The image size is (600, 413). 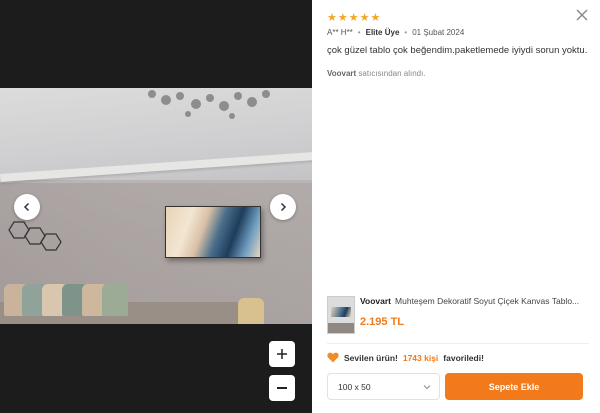 I want to click on next-image-button, so click(x=283, y=207).